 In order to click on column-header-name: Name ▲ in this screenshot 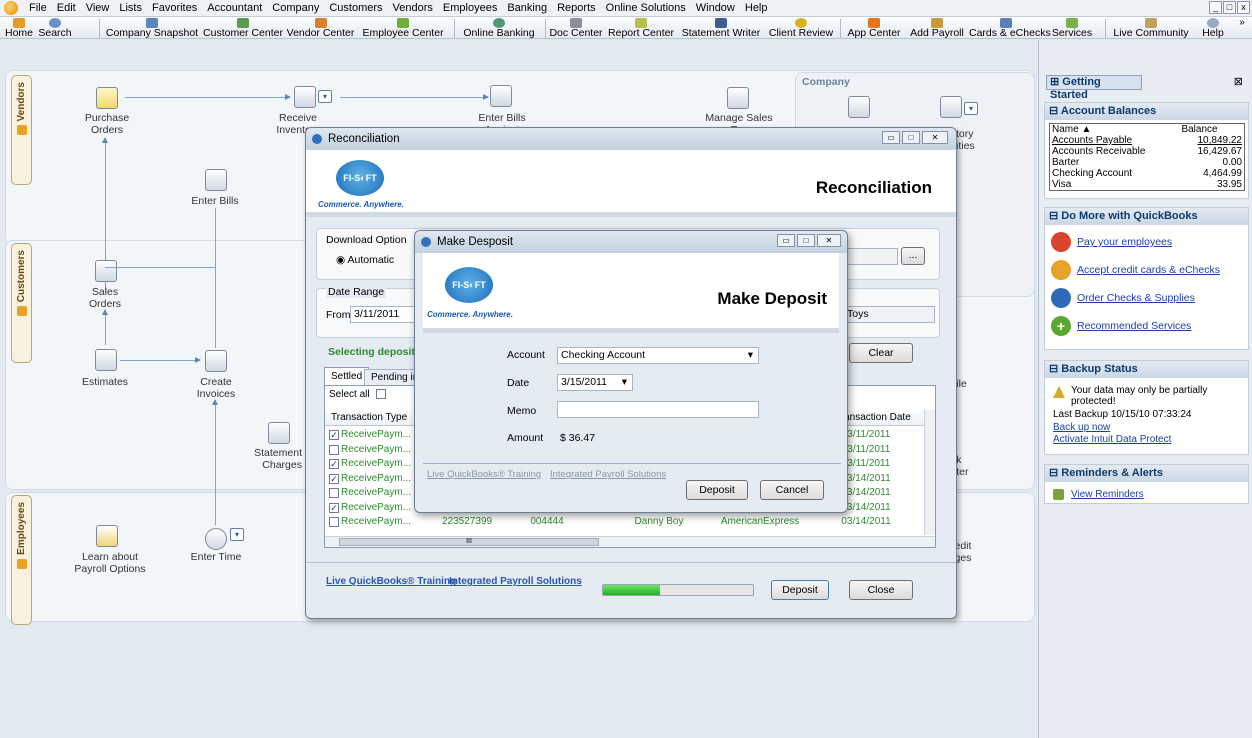, I will do `click(1115, 129)`.